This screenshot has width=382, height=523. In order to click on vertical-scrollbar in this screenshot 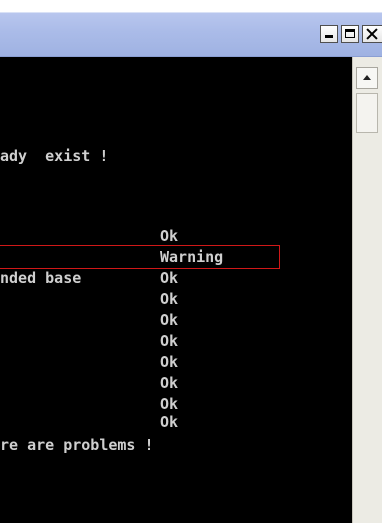, I will do `click(367, 290)`.